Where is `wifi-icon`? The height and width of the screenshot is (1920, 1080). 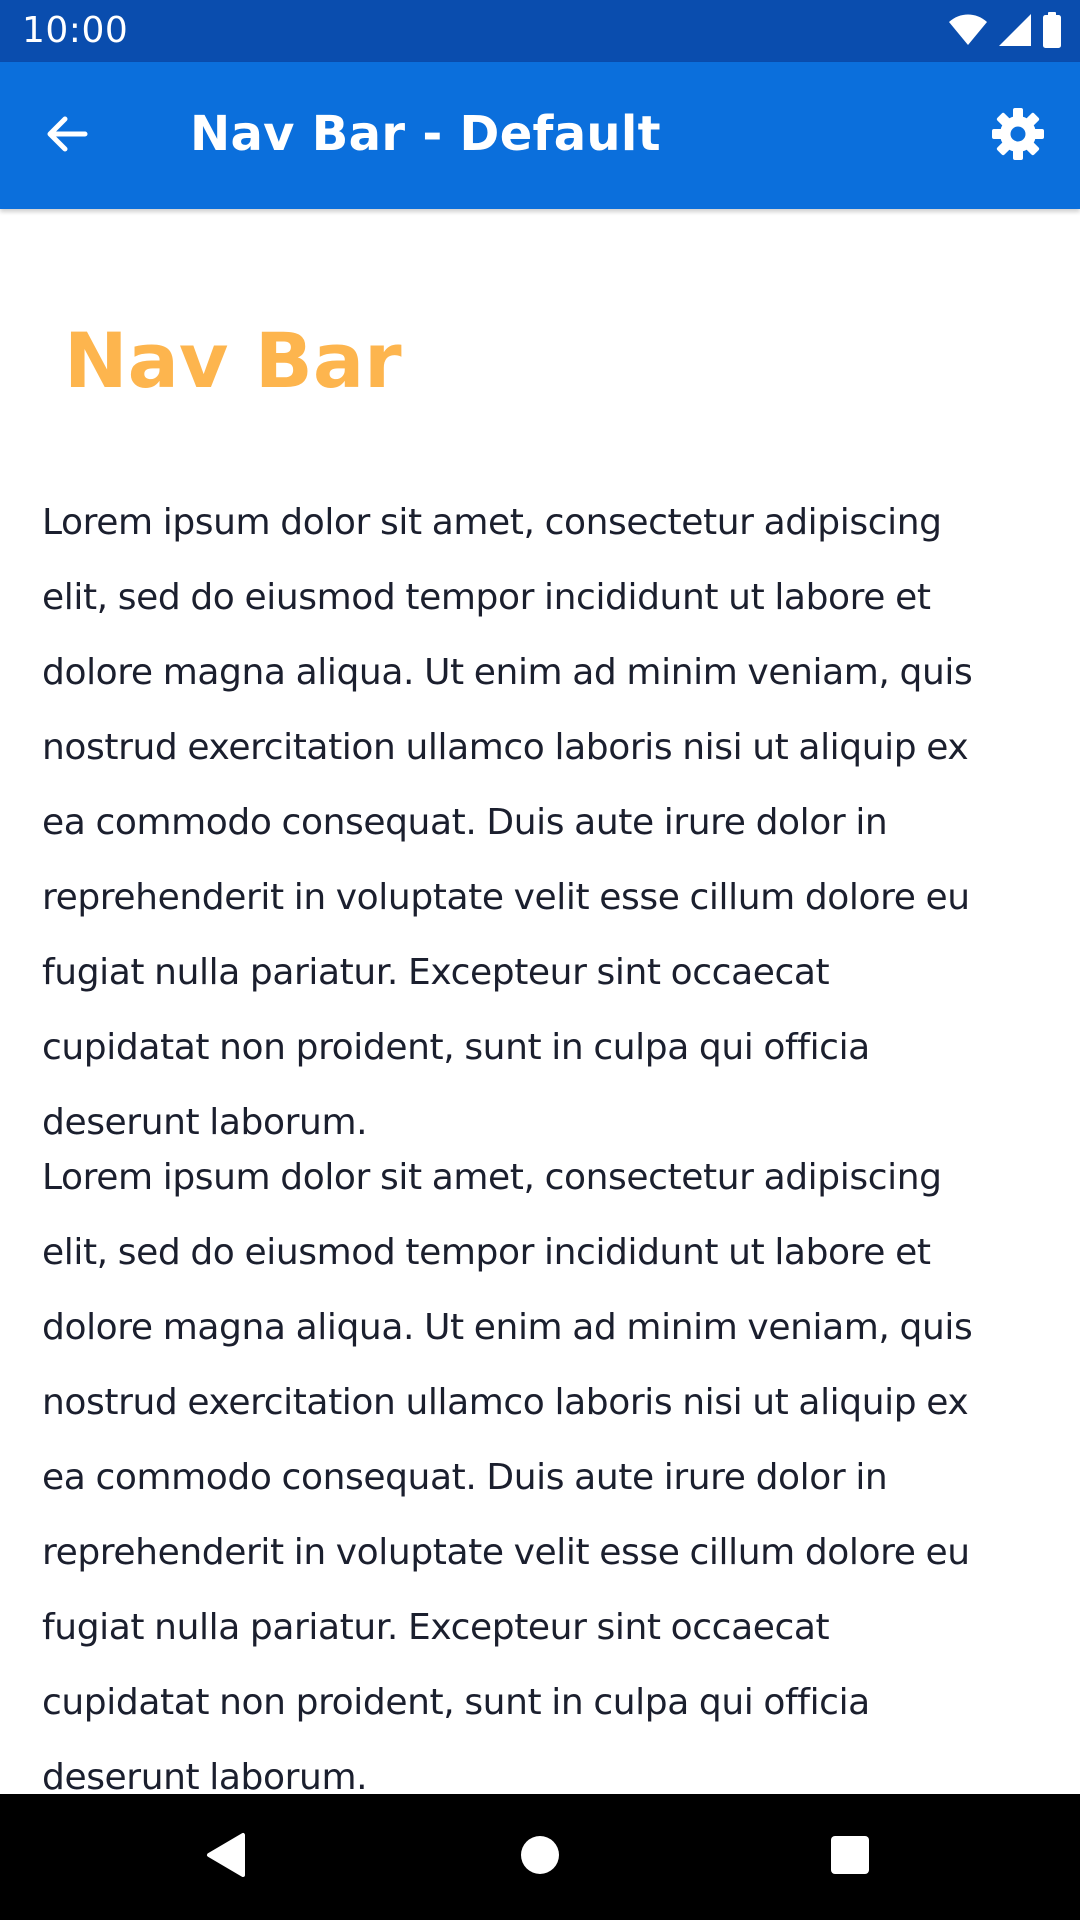
wifi-icon is located at coordinates (968, 32).